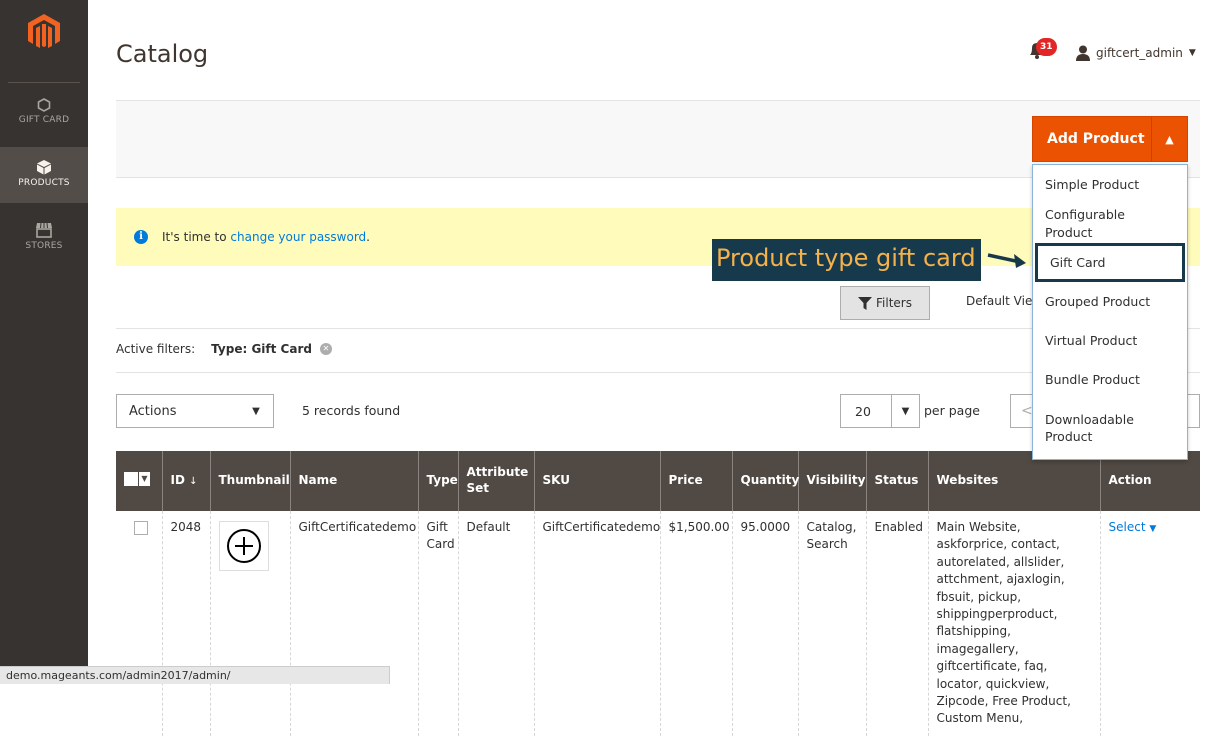 Image resolution: width=1224 pixels, height=736 pixels. I want to click on column-header-status: Status, so click(896, 481).